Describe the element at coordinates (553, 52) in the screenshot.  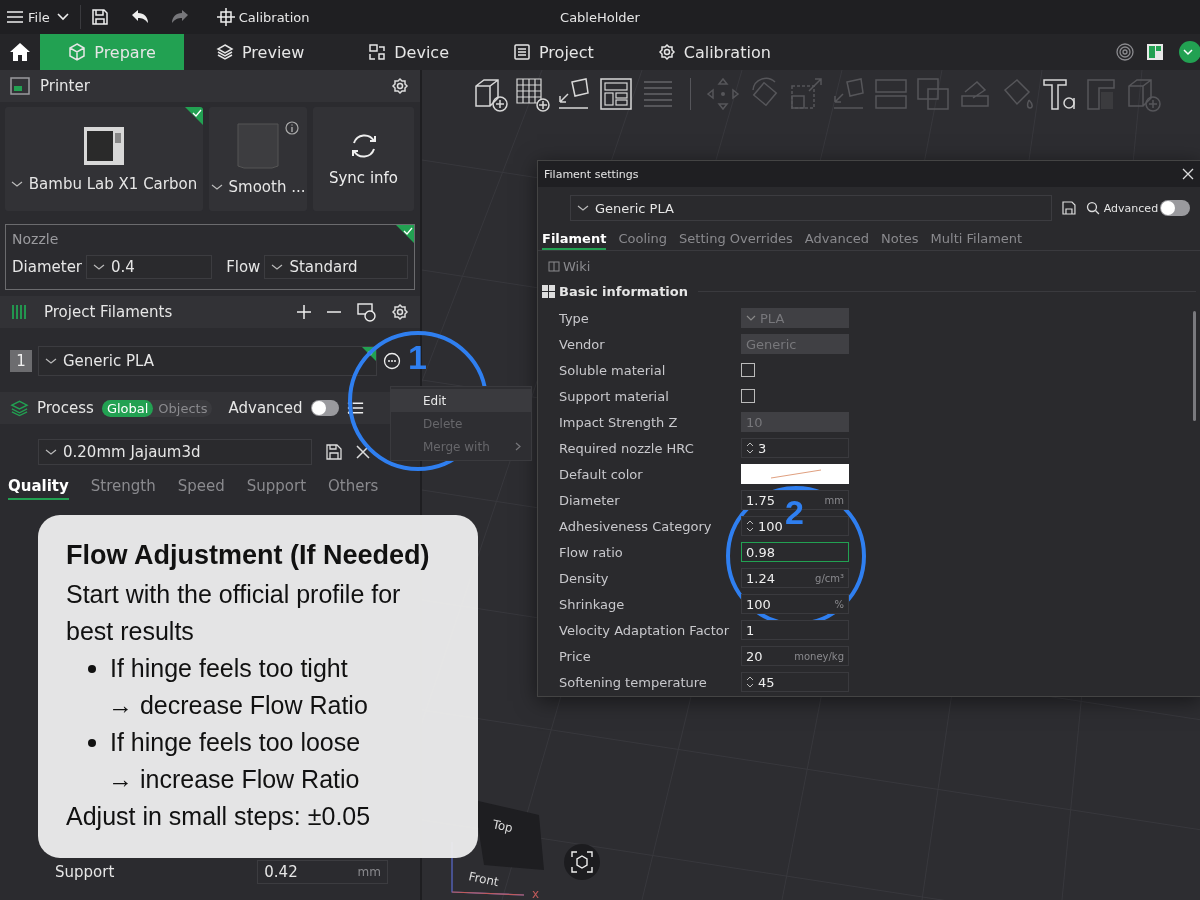
I see `nav-tab: Project` at that location.